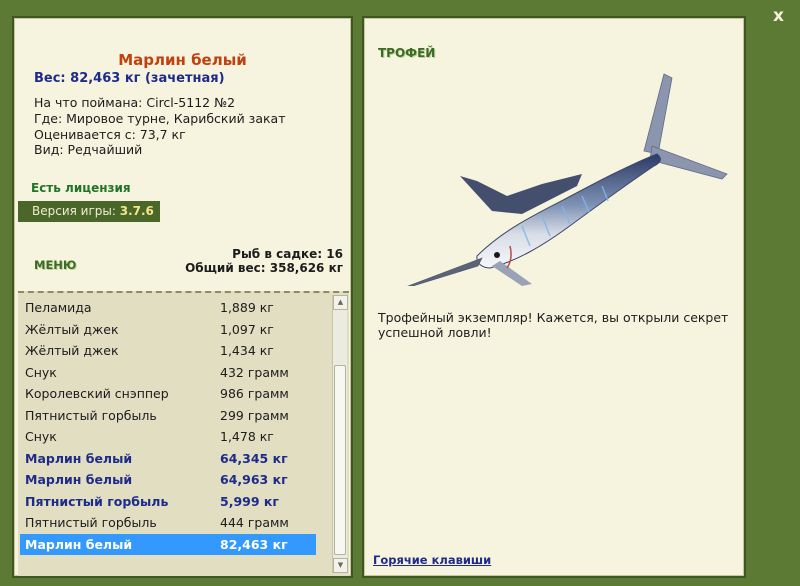 Image resolution: width=800 pixels, height=586 pixels. Describe the element at coordinates (55, 265) in the screenshot. I see `menu-button: МЕНЮ` at that location.